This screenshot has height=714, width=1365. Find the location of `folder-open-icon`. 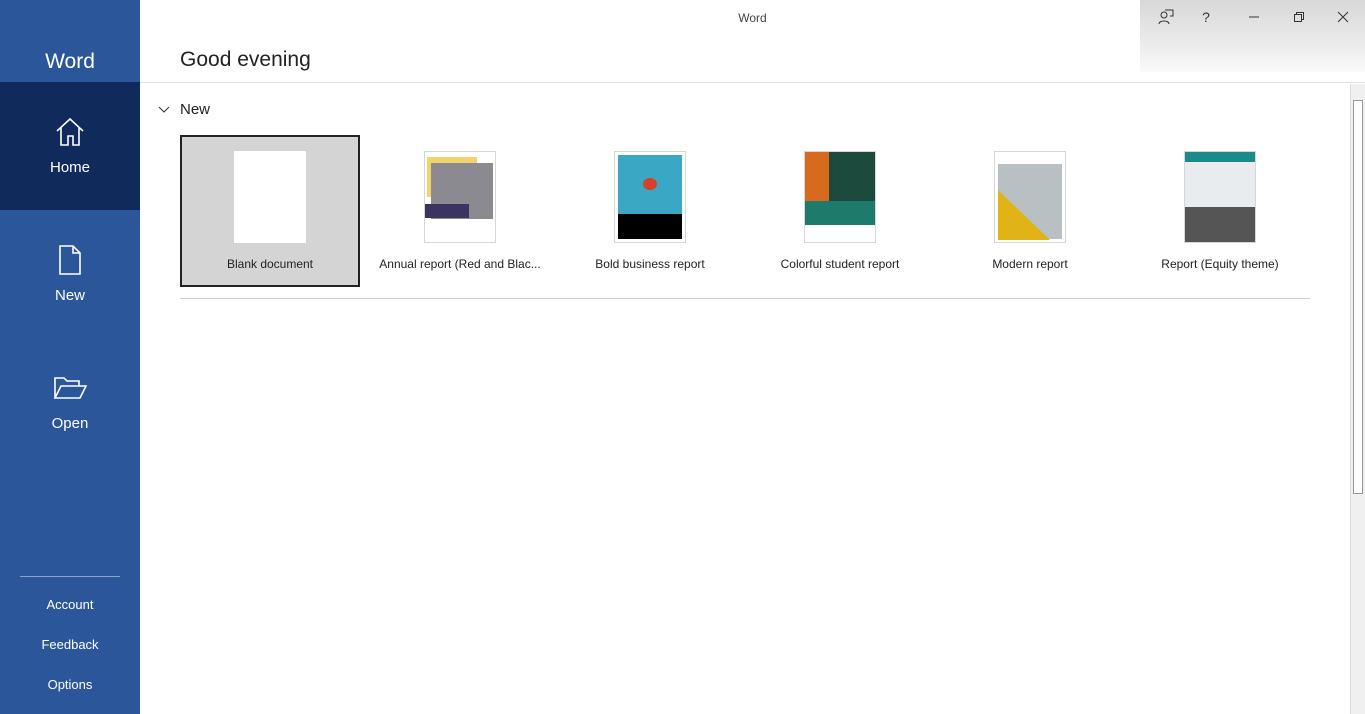

folder-open-icon is located at coordinates (70, 388).